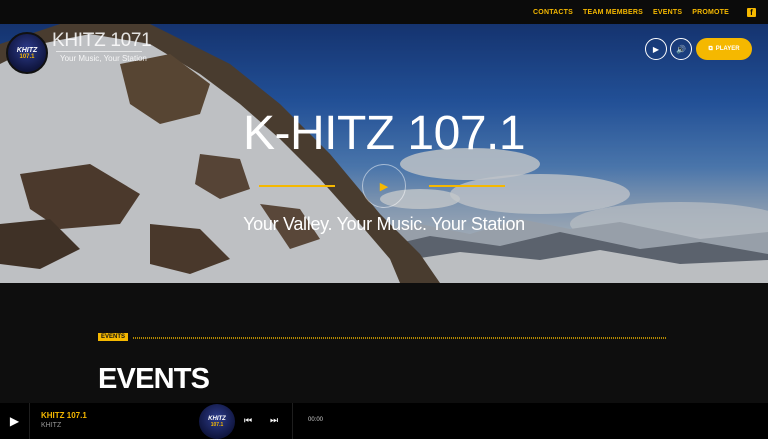 The height and width of the screenshot is (439, 768). I want to click on nav-team-members: TEAM MEMBERS, so click(613, 12).